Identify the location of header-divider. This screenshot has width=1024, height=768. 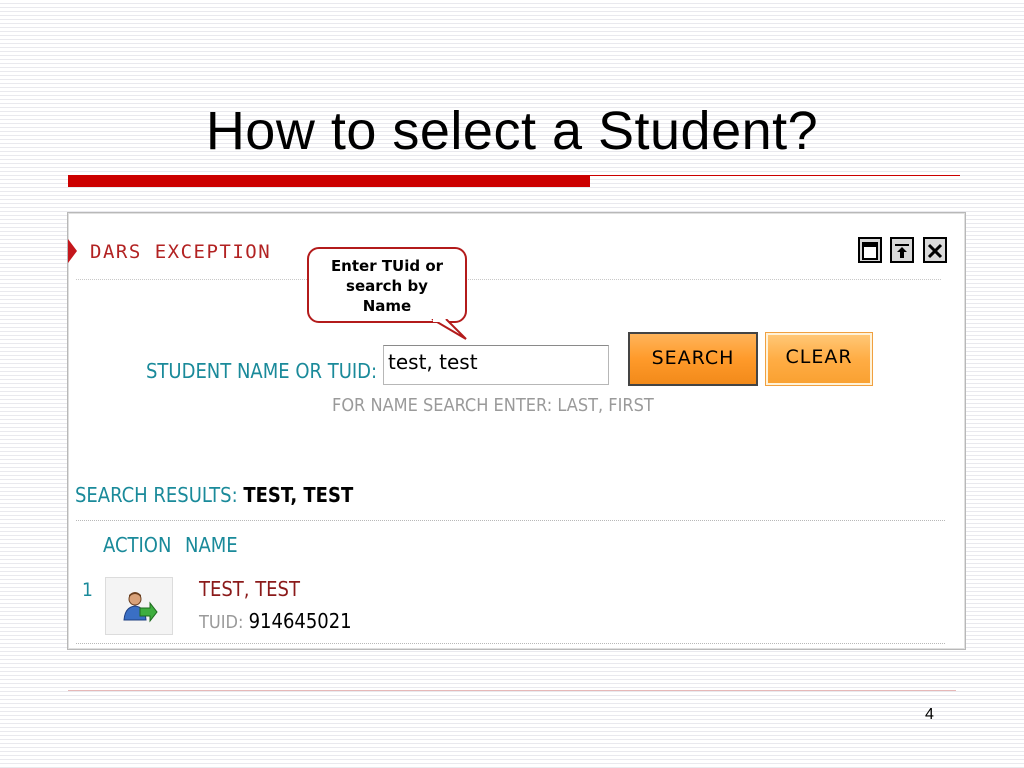
(508, 279).